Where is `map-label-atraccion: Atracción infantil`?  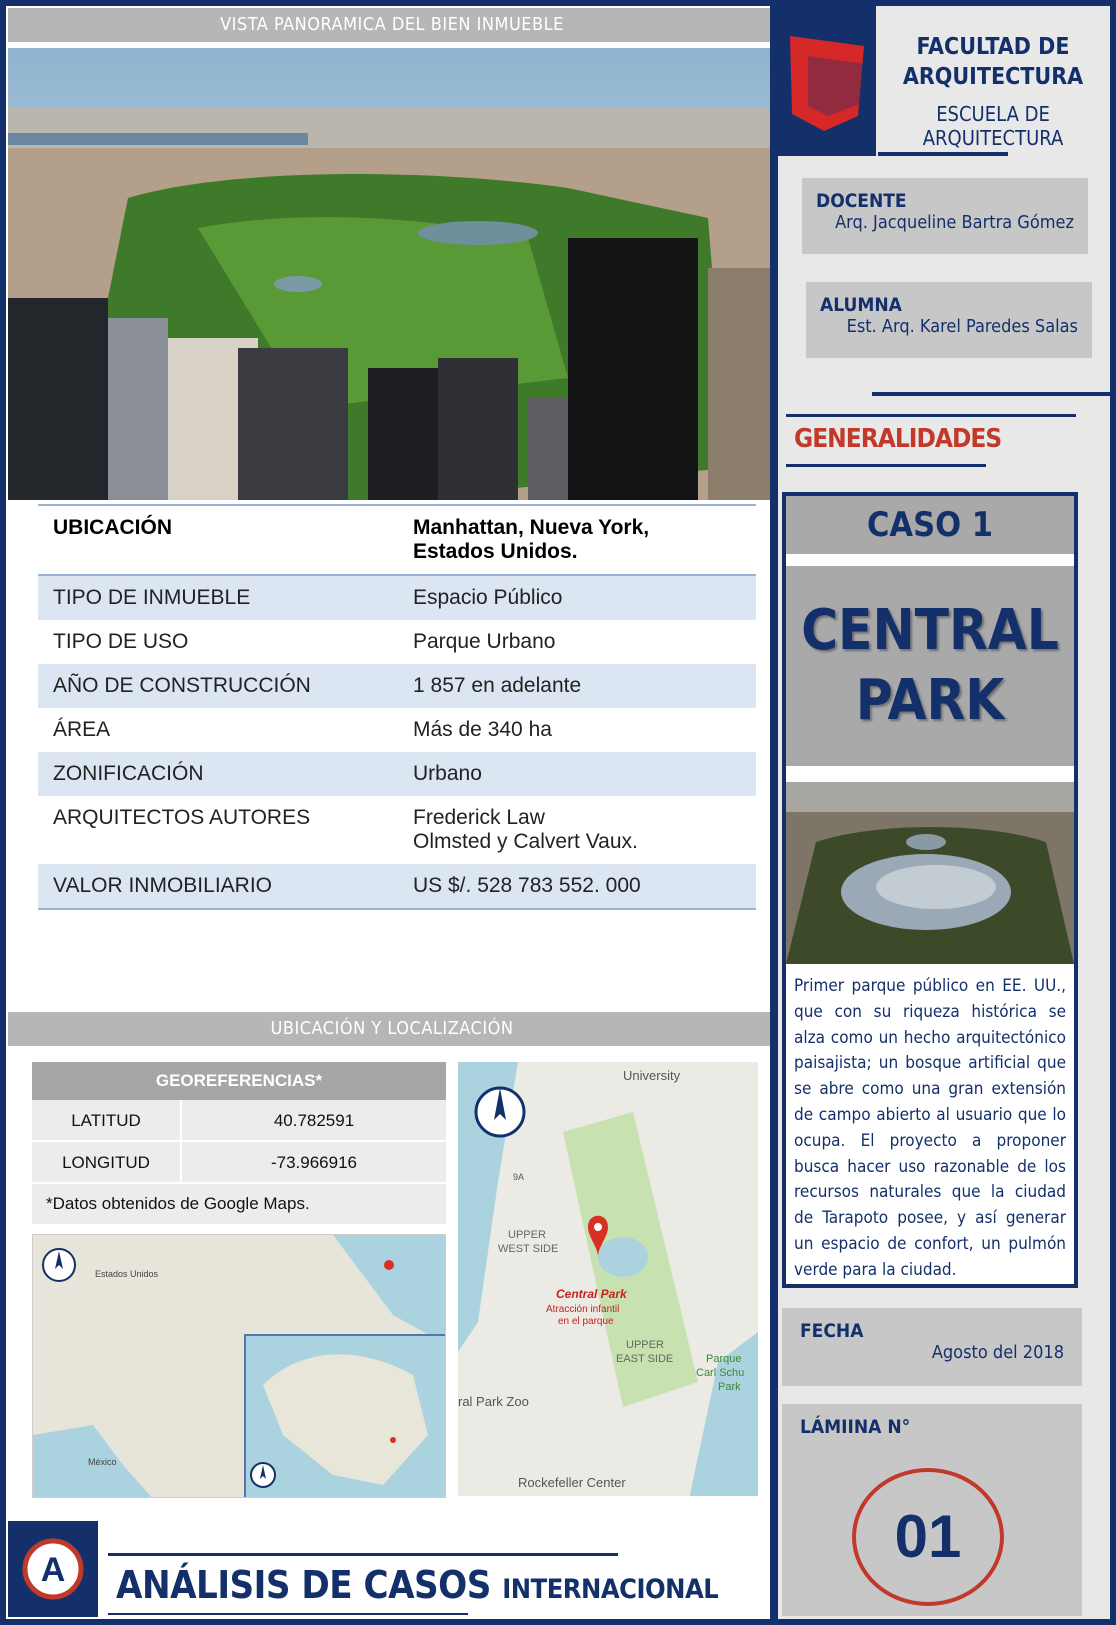 map-label-atraccion: Atracción infantil is located at coordinates (582, 1309).